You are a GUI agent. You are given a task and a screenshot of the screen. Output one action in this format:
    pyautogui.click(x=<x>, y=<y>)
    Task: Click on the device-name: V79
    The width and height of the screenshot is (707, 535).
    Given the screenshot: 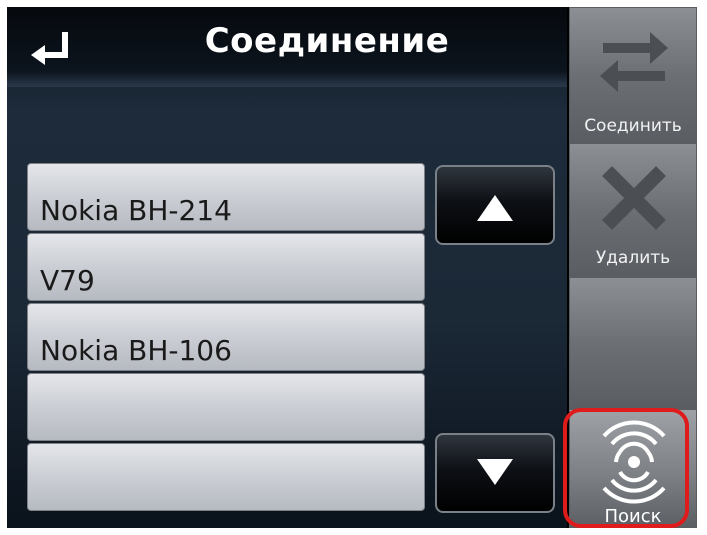 What is the action you would take?
    pyautogui.click(x=67, y=280)
    